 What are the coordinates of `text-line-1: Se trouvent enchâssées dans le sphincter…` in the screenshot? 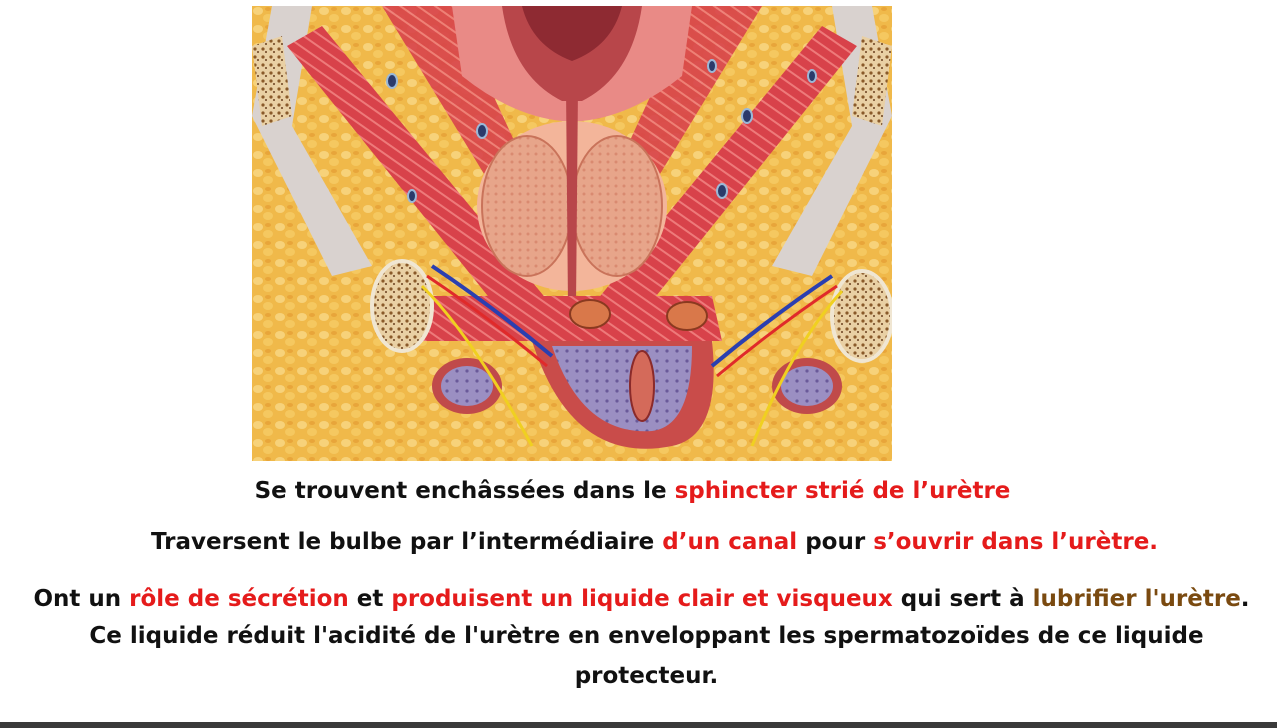 It's located at (635, 491).